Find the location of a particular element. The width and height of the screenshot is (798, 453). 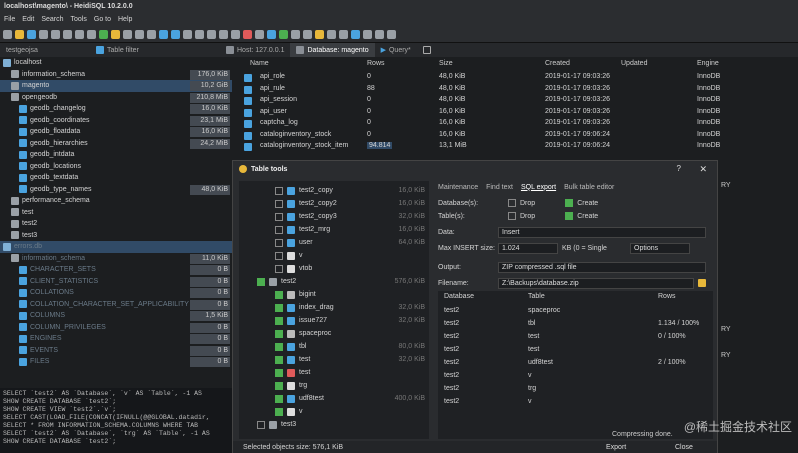

tree-row: test is located at coordinates (116, 213).